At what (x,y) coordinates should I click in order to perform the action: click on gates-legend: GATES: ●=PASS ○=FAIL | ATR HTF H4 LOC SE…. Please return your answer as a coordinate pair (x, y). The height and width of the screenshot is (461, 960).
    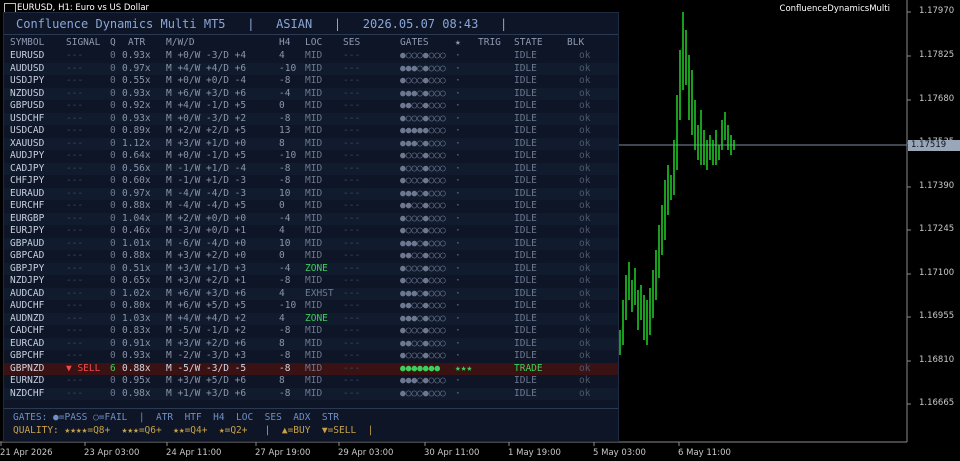
    Looking at the image, I should click on (176, 417).